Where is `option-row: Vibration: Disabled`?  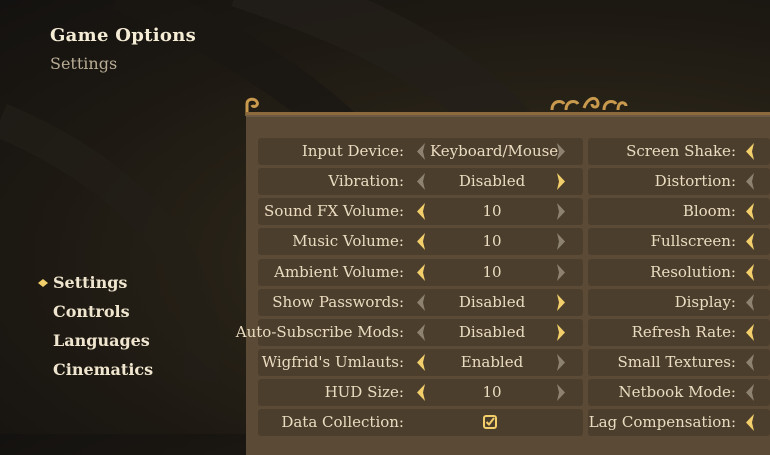 option-row: Vibration: Disabled is located at coordinates (420, 181).